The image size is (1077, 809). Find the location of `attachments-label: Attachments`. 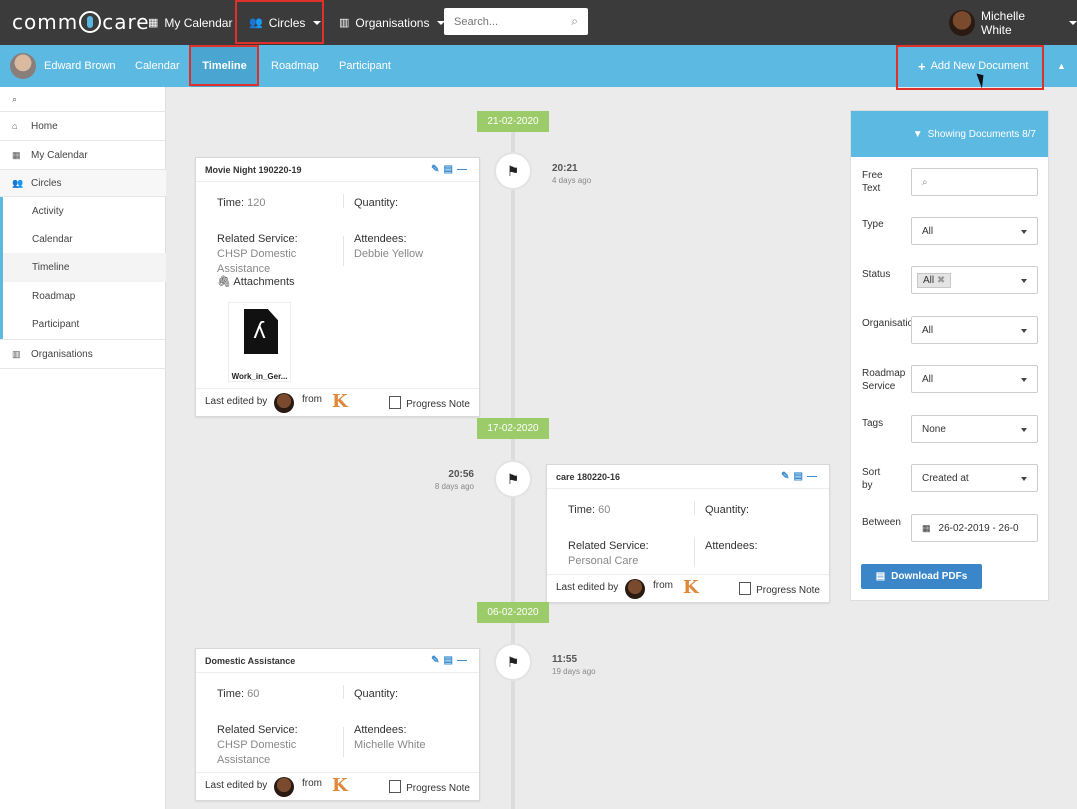

attachments-label: Attachments is located at coordinates (264, 282).